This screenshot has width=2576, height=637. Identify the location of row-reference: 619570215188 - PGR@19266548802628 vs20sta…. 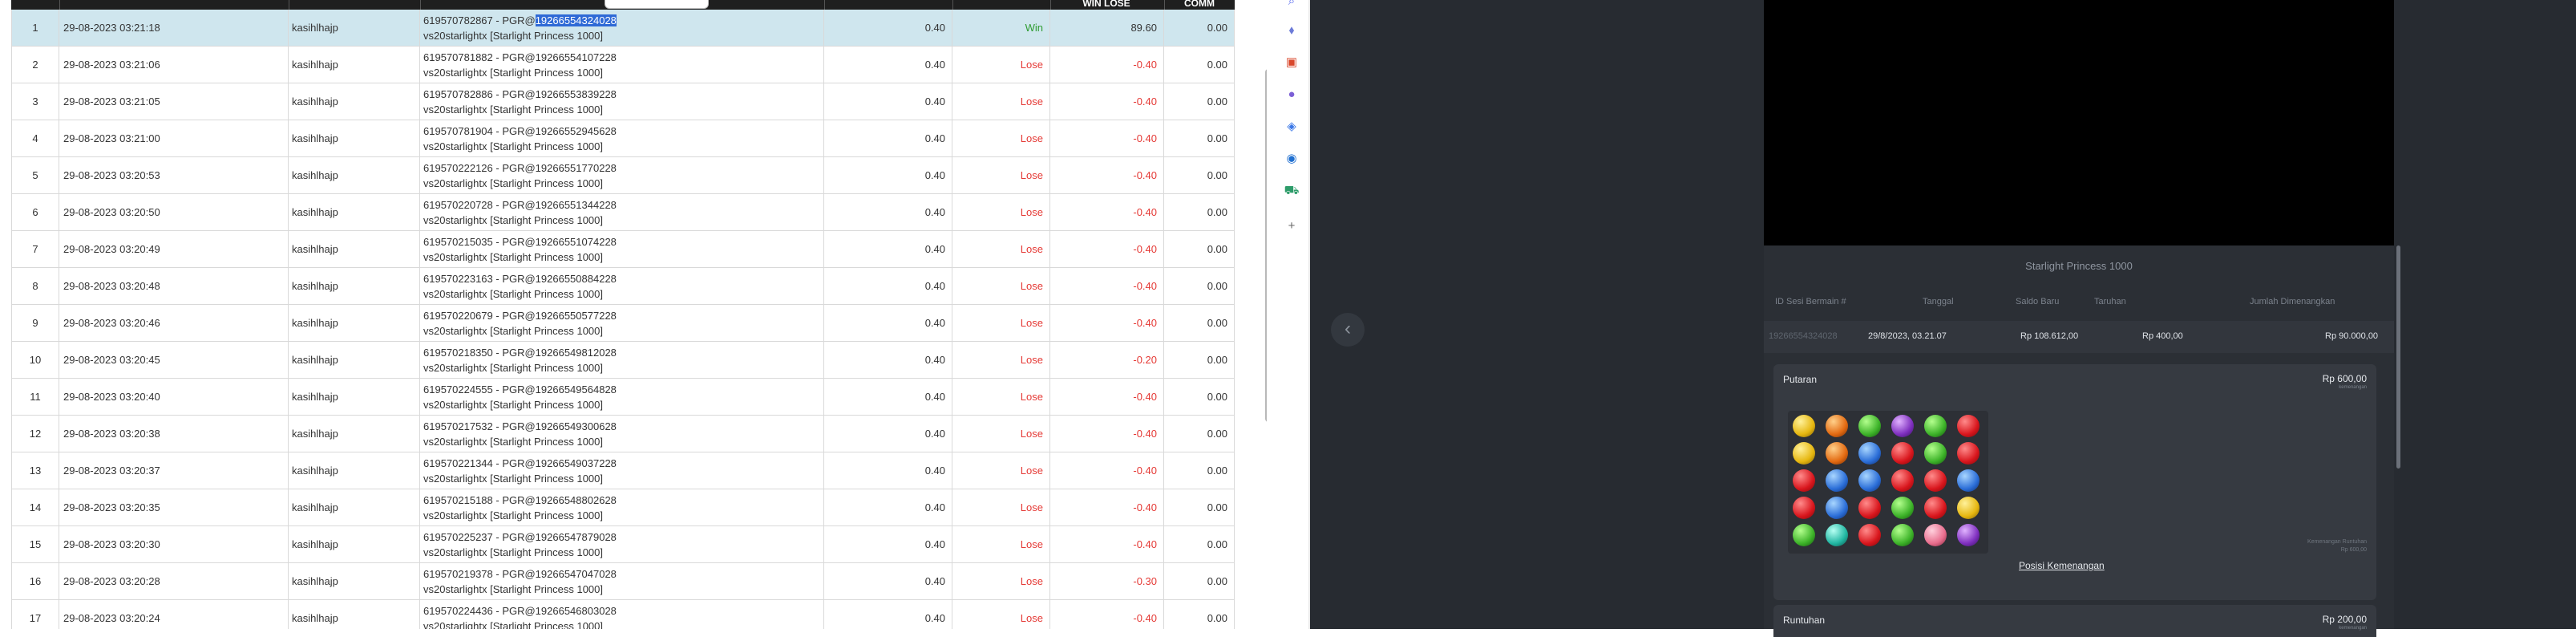
(622, 507).